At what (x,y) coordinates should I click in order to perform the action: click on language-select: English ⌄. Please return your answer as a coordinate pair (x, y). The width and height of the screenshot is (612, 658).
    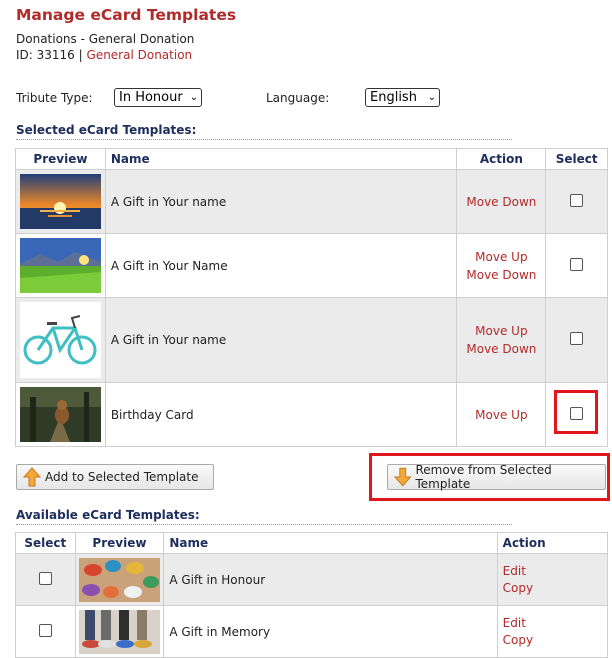
    Looking at the image, I should click on (402, 97).